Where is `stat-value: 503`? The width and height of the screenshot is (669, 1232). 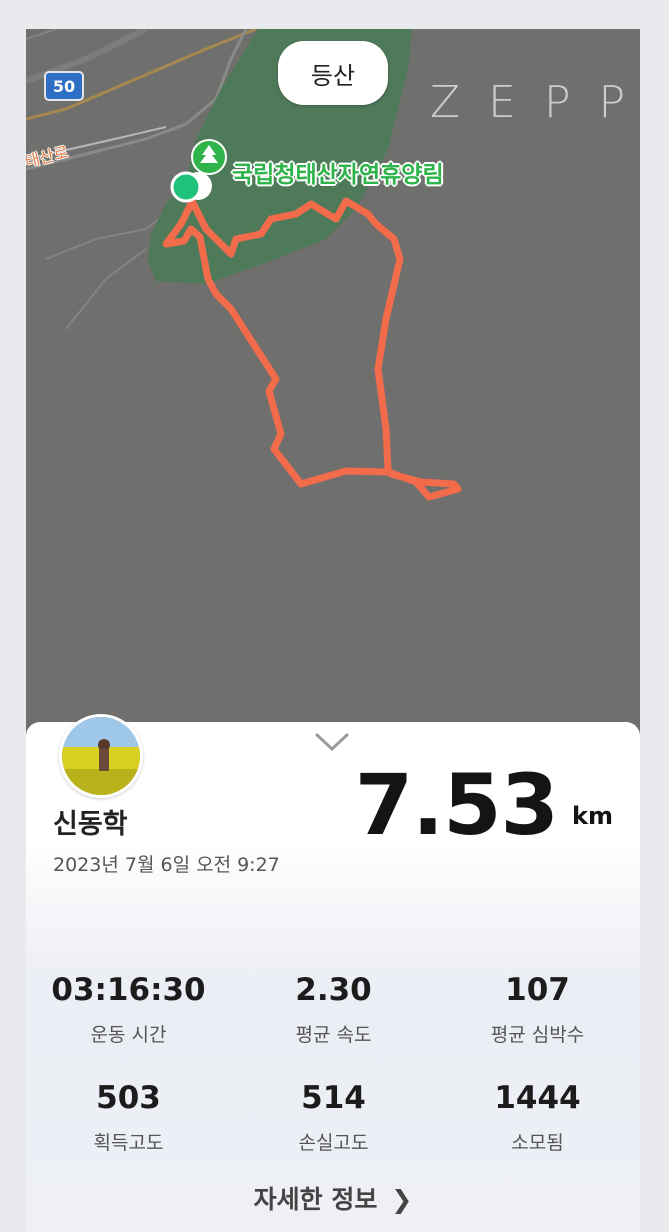 stat-value: 503 is located at coordinates (128, 1098).